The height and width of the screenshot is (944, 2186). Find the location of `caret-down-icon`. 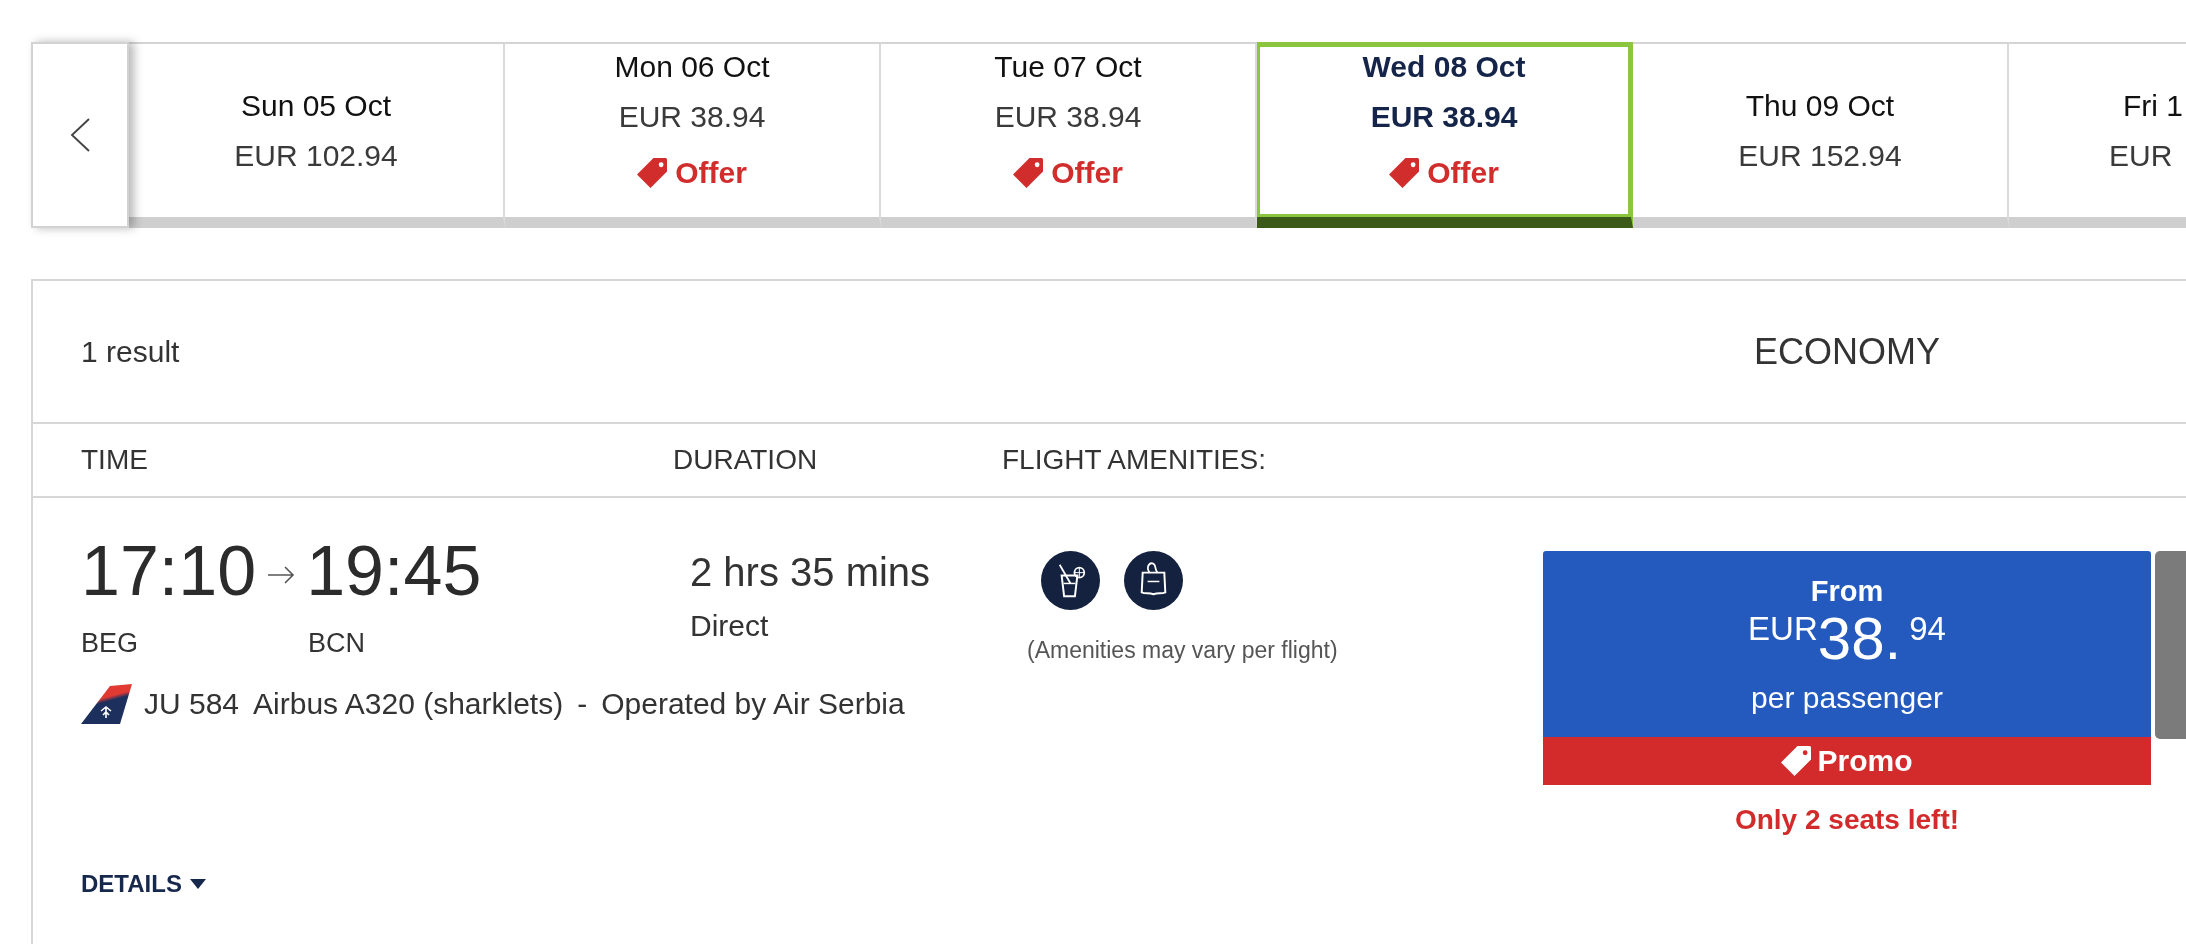

caret-down-icon is located at coordinates (197, 884).